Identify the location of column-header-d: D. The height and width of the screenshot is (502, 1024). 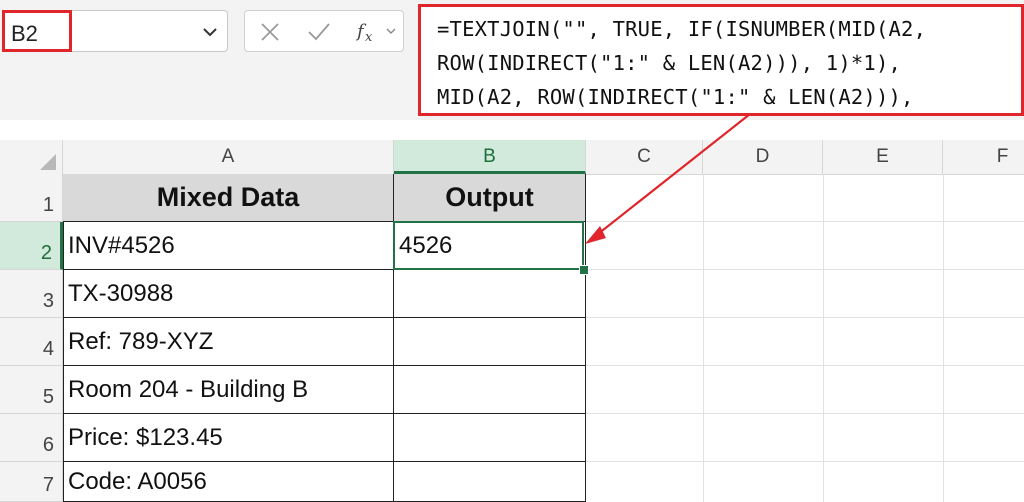
(763, 157).